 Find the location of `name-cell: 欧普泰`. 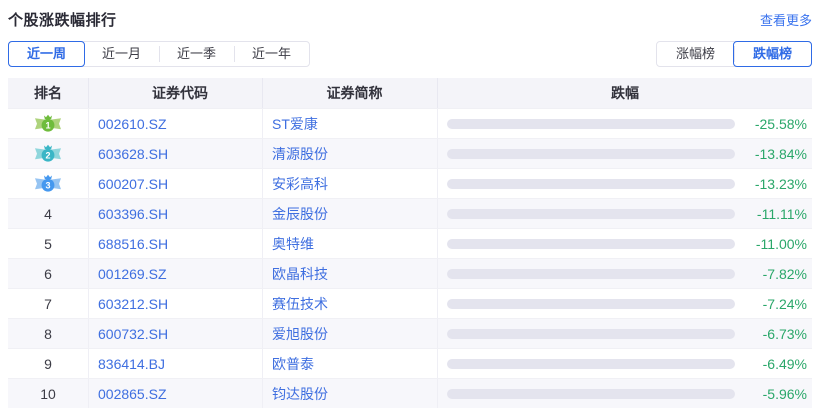

name-cell: 欧普泰 is located at coordinates (349, 363).